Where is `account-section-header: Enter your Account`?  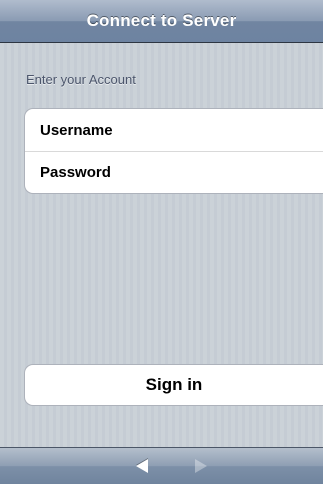
account-section-header: Enter your Account is located at coordinates (81, 79).